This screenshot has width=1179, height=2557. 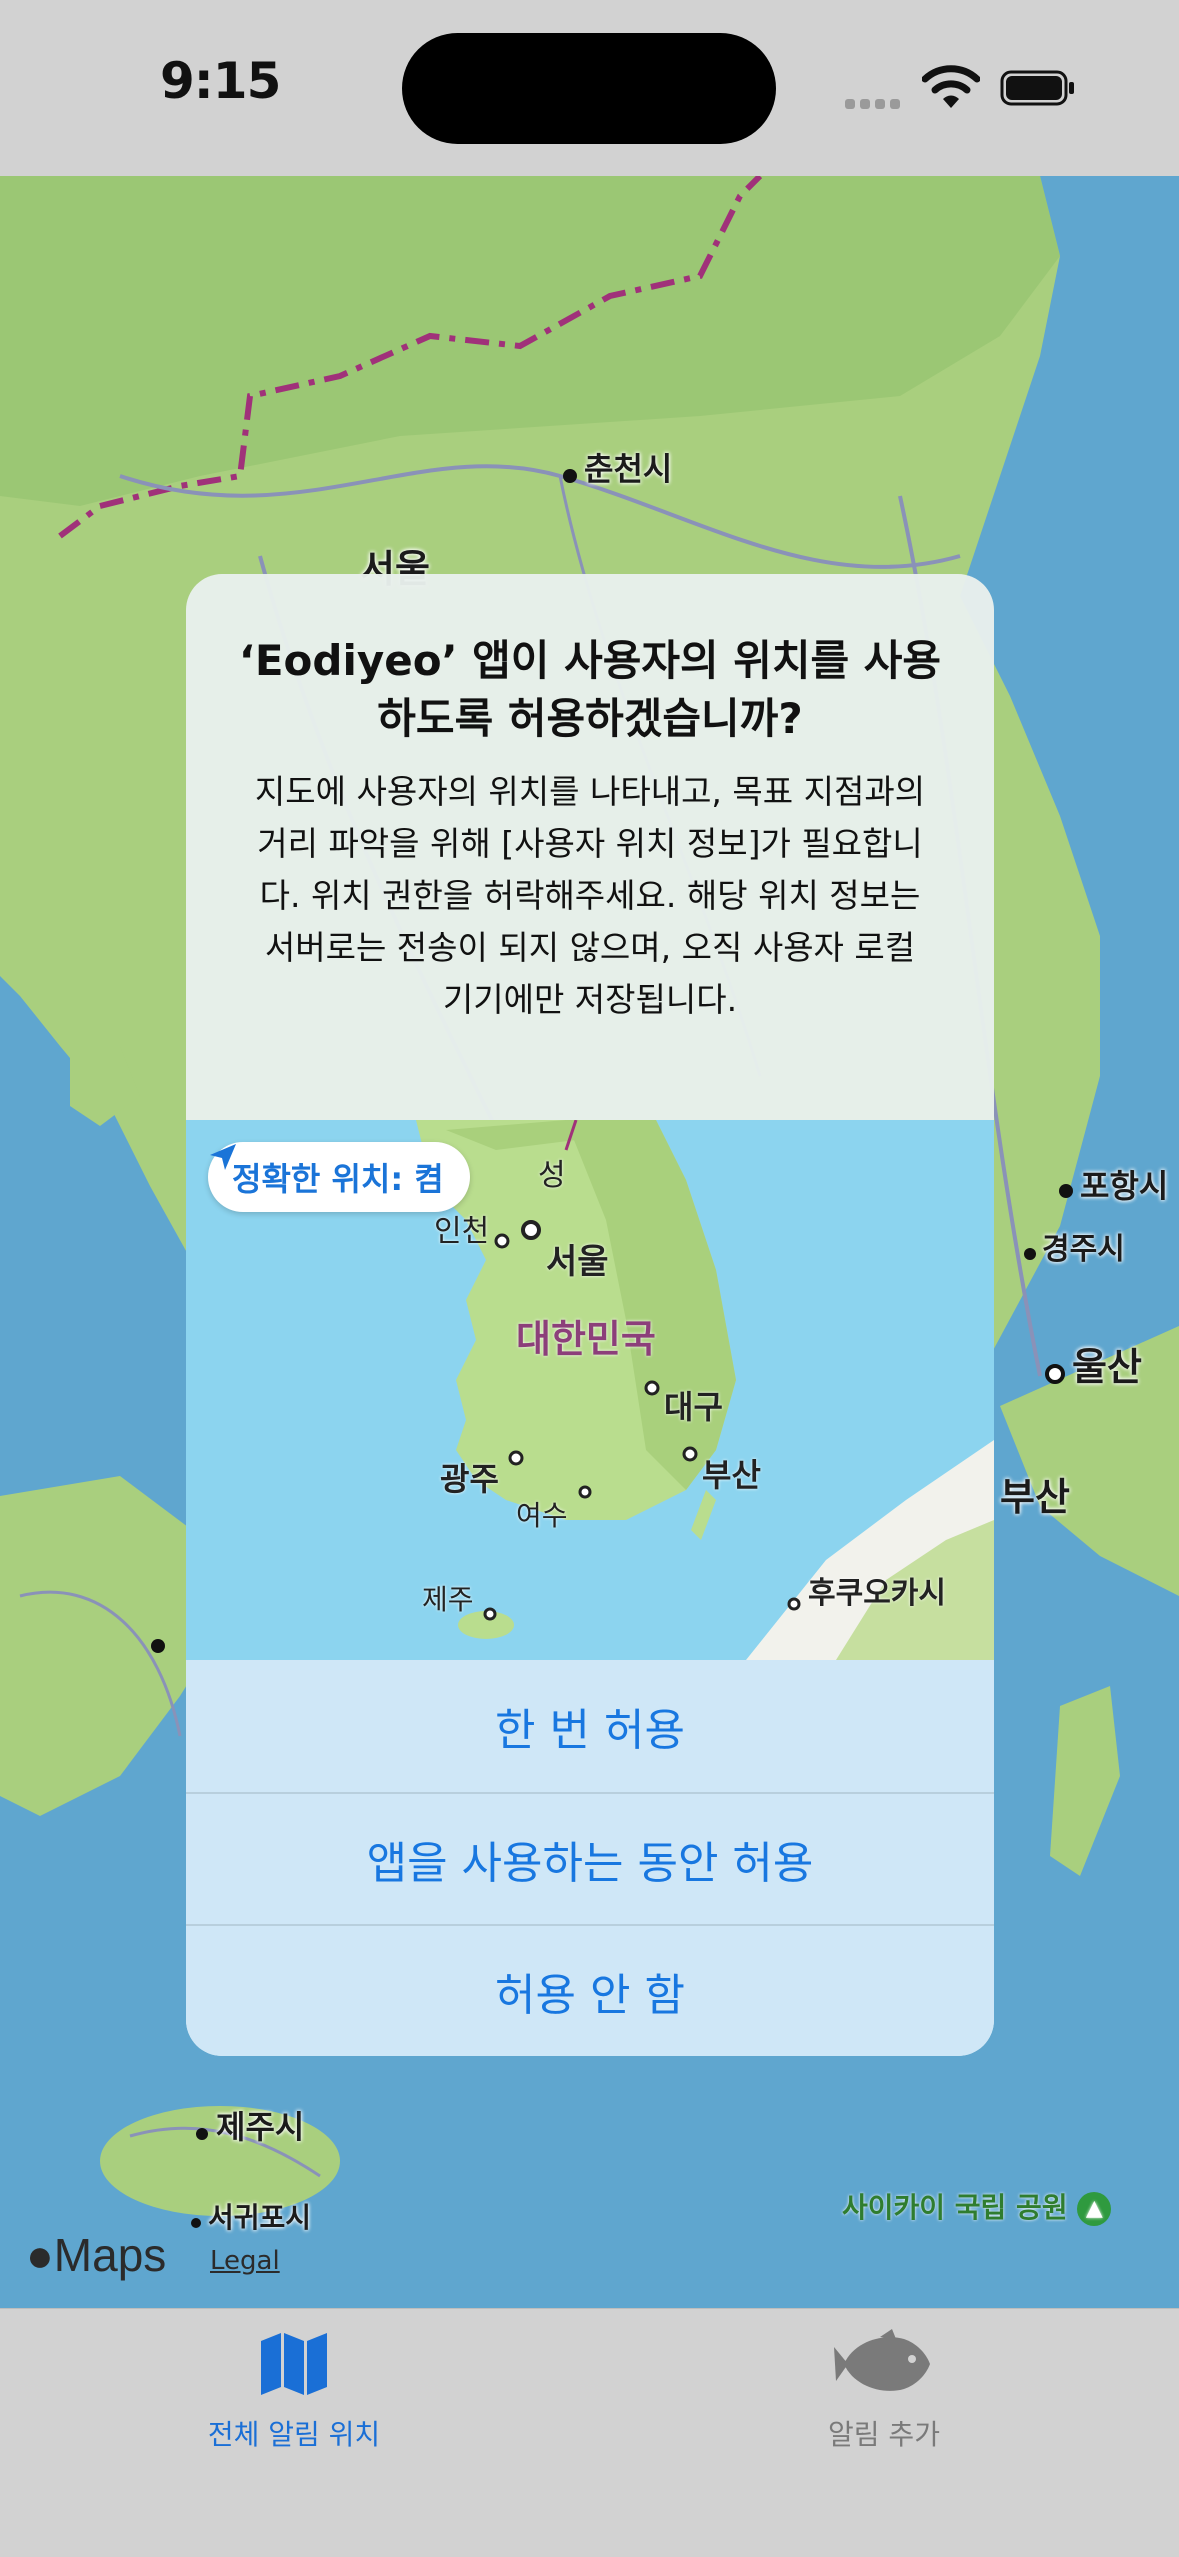 What do you see at coordinates (877, 1593) in the screenshot?
I see `alert-map-label-fukuoka: 후쿠오카시` at bounding box center [877, 1593].